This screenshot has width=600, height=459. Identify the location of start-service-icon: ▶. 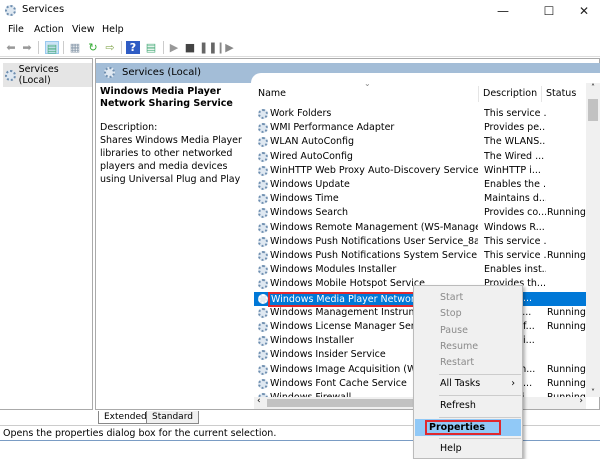
(174, 47).